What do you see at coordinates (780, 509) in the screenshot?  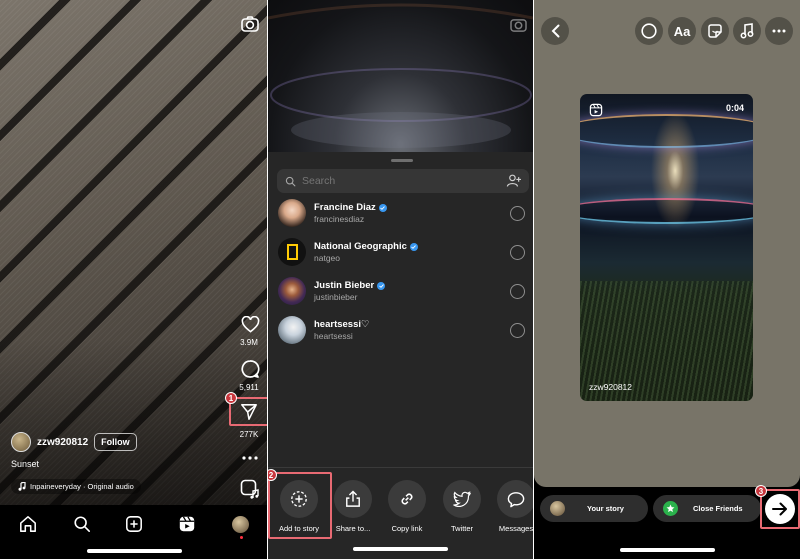 I see `next-button` at bounding box center [780, 509].